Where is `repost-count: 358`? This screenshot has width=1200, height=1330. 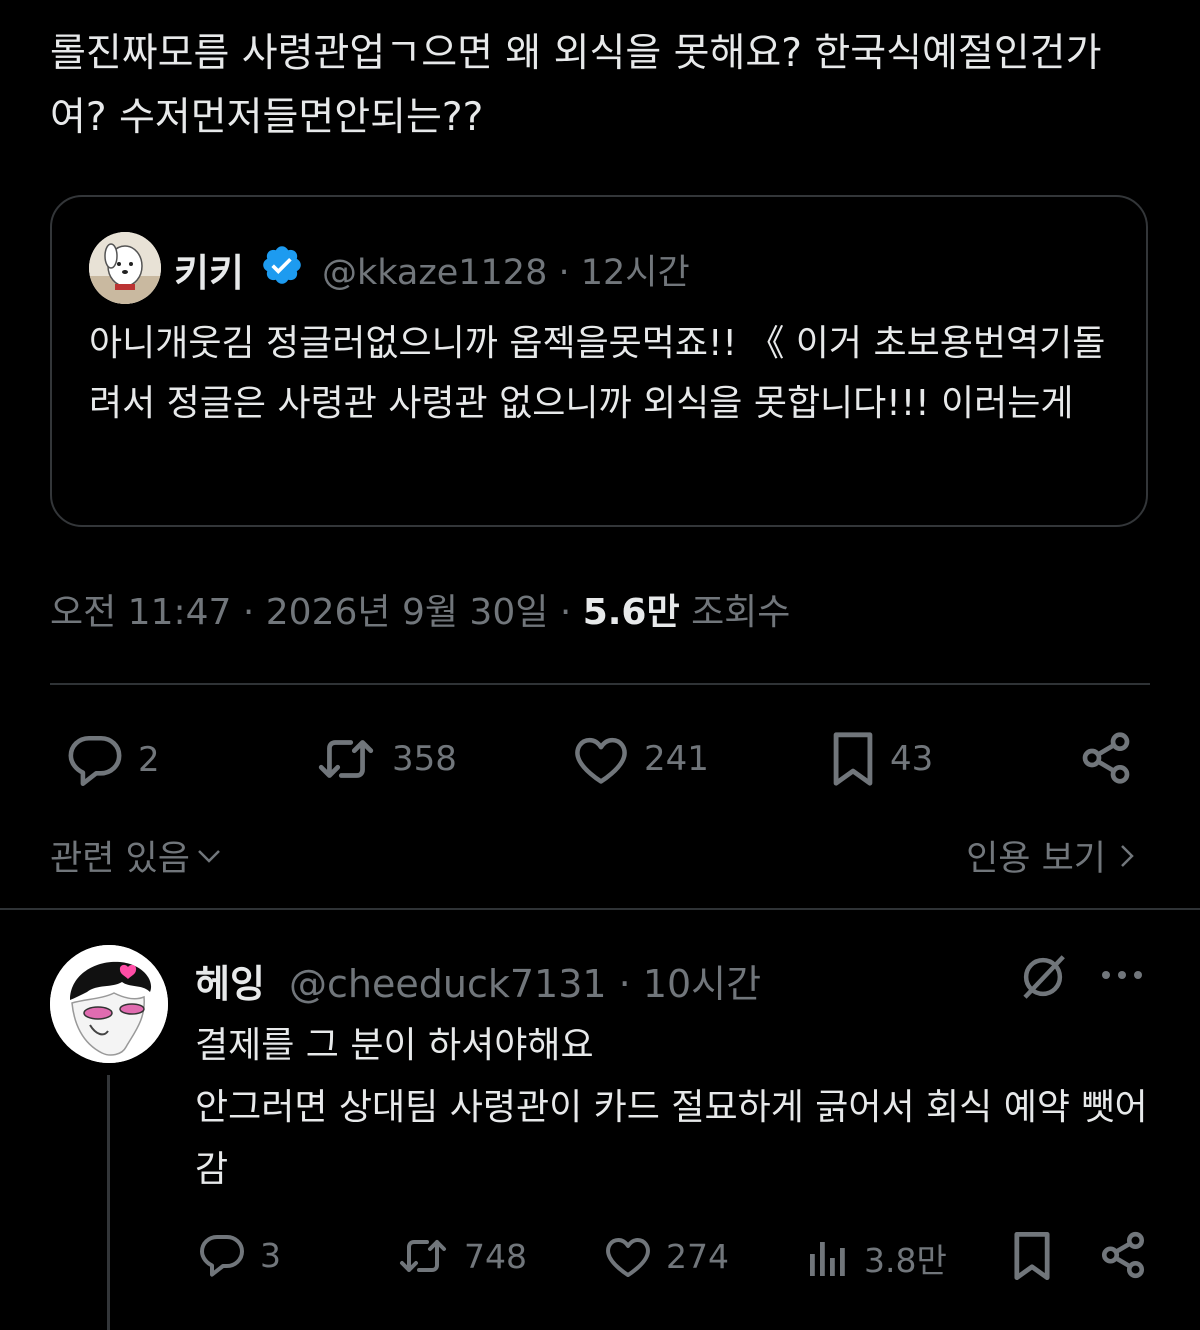
repost-count: 358 is located at coordinates (424, 759).